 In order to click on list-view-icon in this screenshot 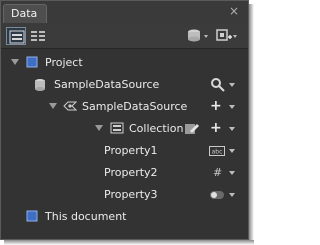, I will do `click(17, 37)`.